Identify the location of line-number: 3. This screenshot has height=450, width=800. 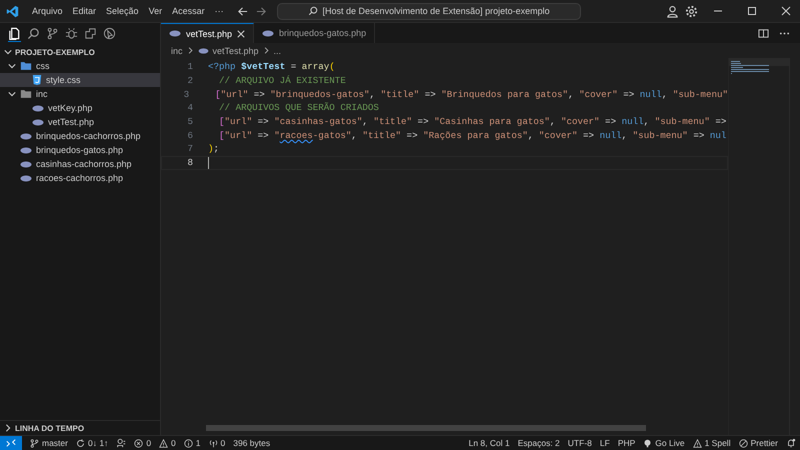
(186, 94).